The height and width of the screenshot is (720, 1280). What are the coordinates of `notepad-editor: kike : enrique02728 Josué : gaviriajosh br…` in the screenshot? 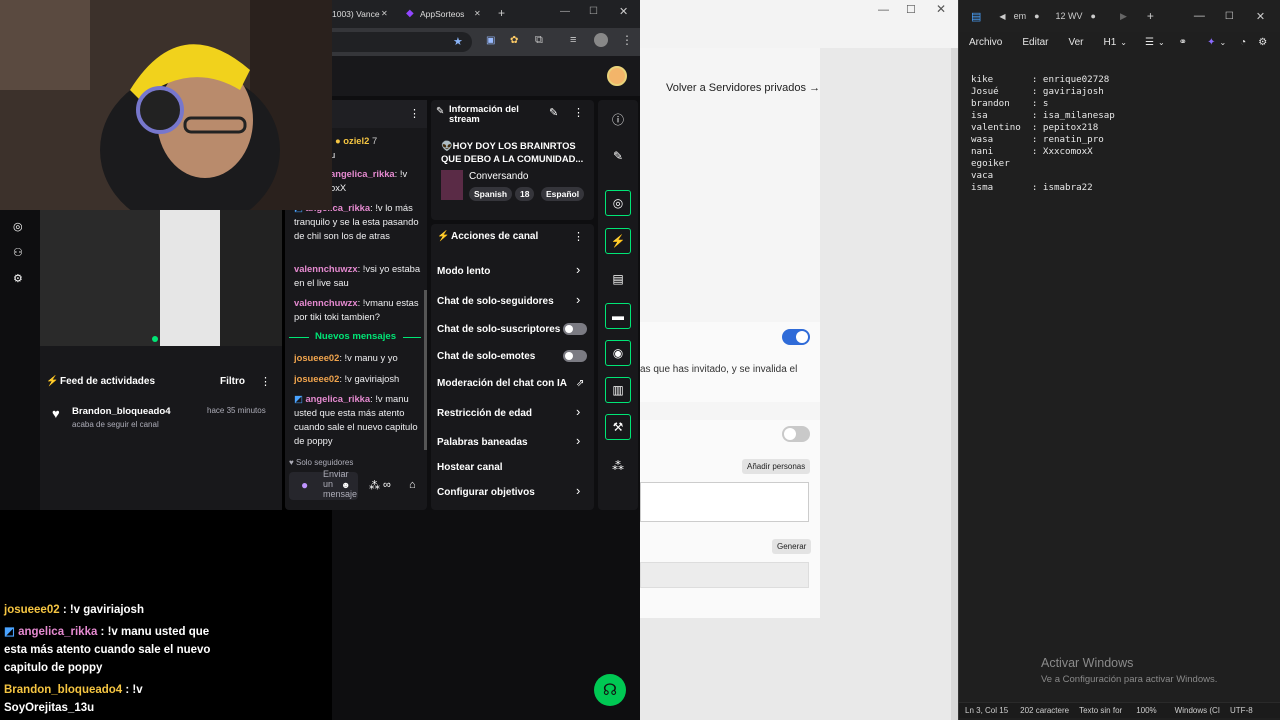 It's located at (1119, 134).